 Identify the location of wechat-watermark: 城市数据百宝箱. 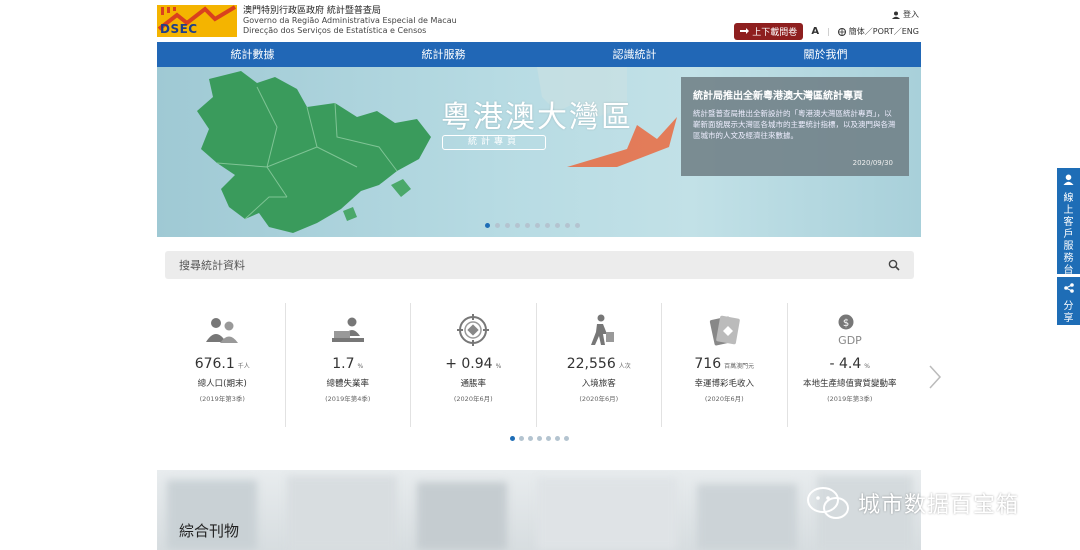
(912, 503).